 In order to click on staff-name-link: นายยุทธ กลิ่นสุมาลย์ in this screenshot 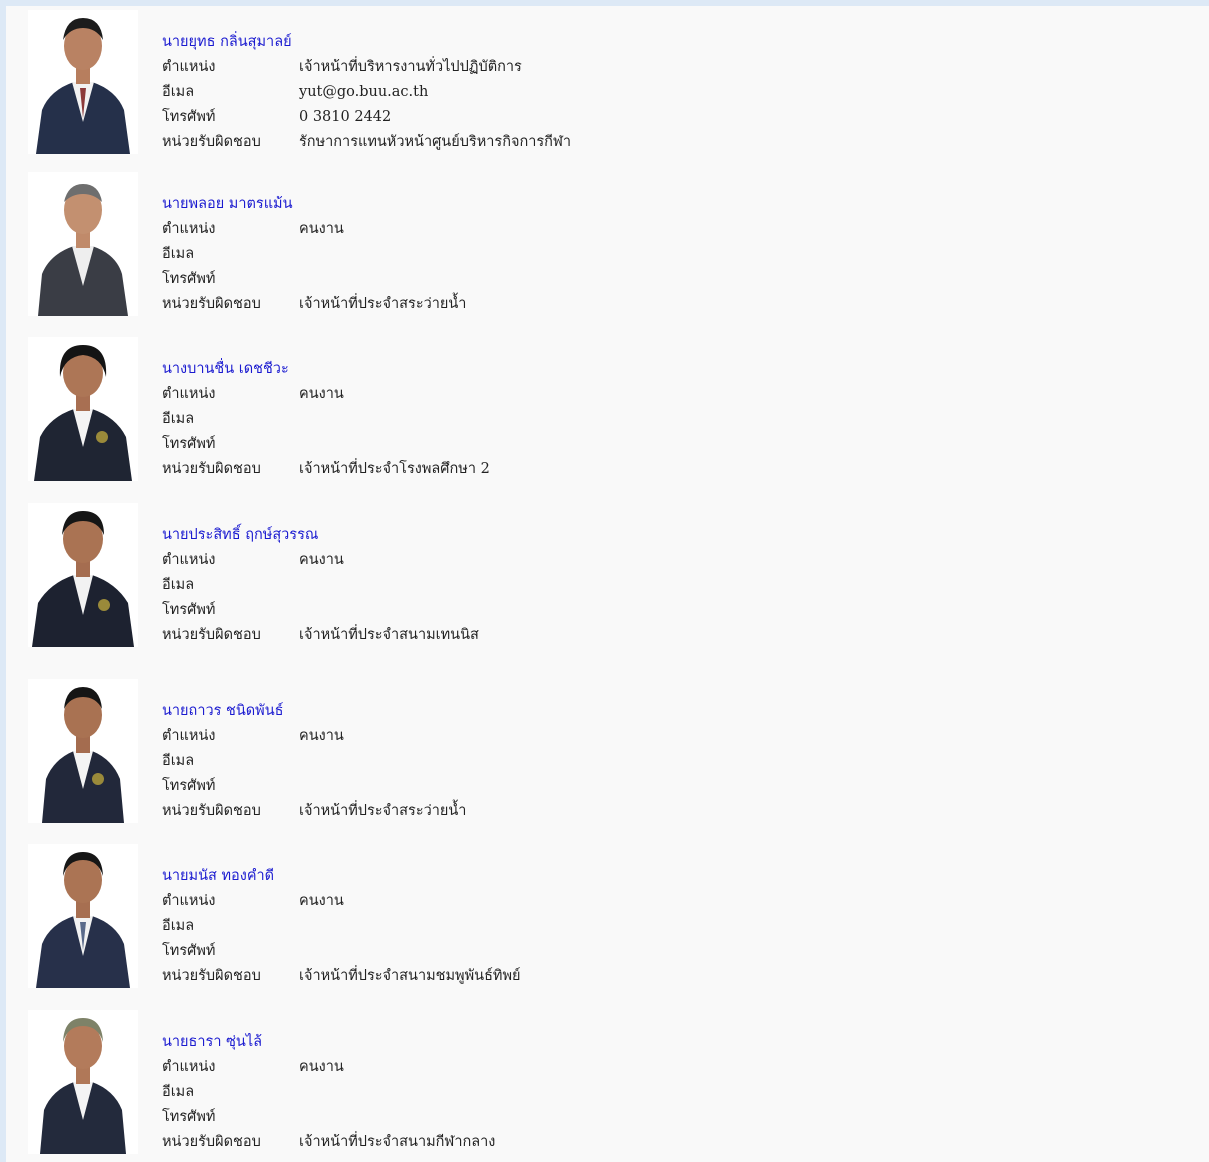, I will do `click(227, 42)`.